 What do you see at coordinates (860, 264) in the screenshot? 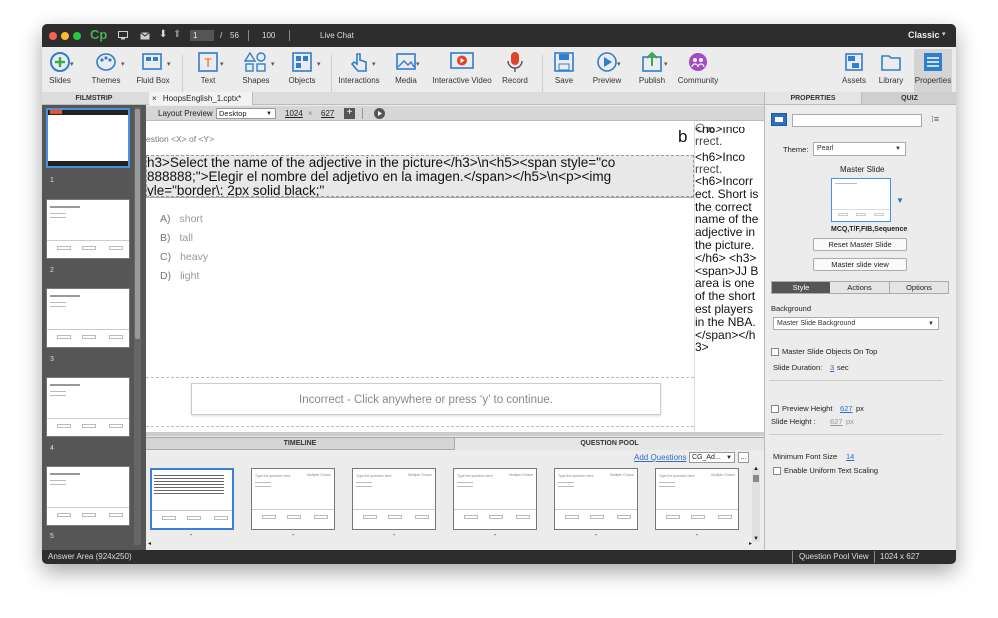
I see `master-slide-view-button: Master slide view` at bounding box center [860, 264].